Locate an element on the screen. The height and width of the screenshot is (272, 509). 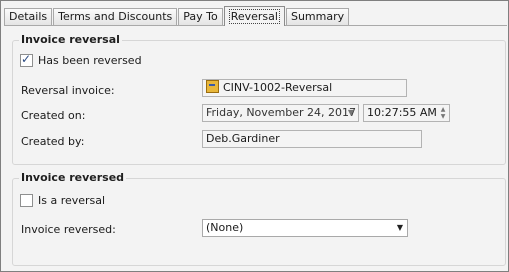
invoice-reversed-label: Invoice reversed: is located at coordinates (68, 229).